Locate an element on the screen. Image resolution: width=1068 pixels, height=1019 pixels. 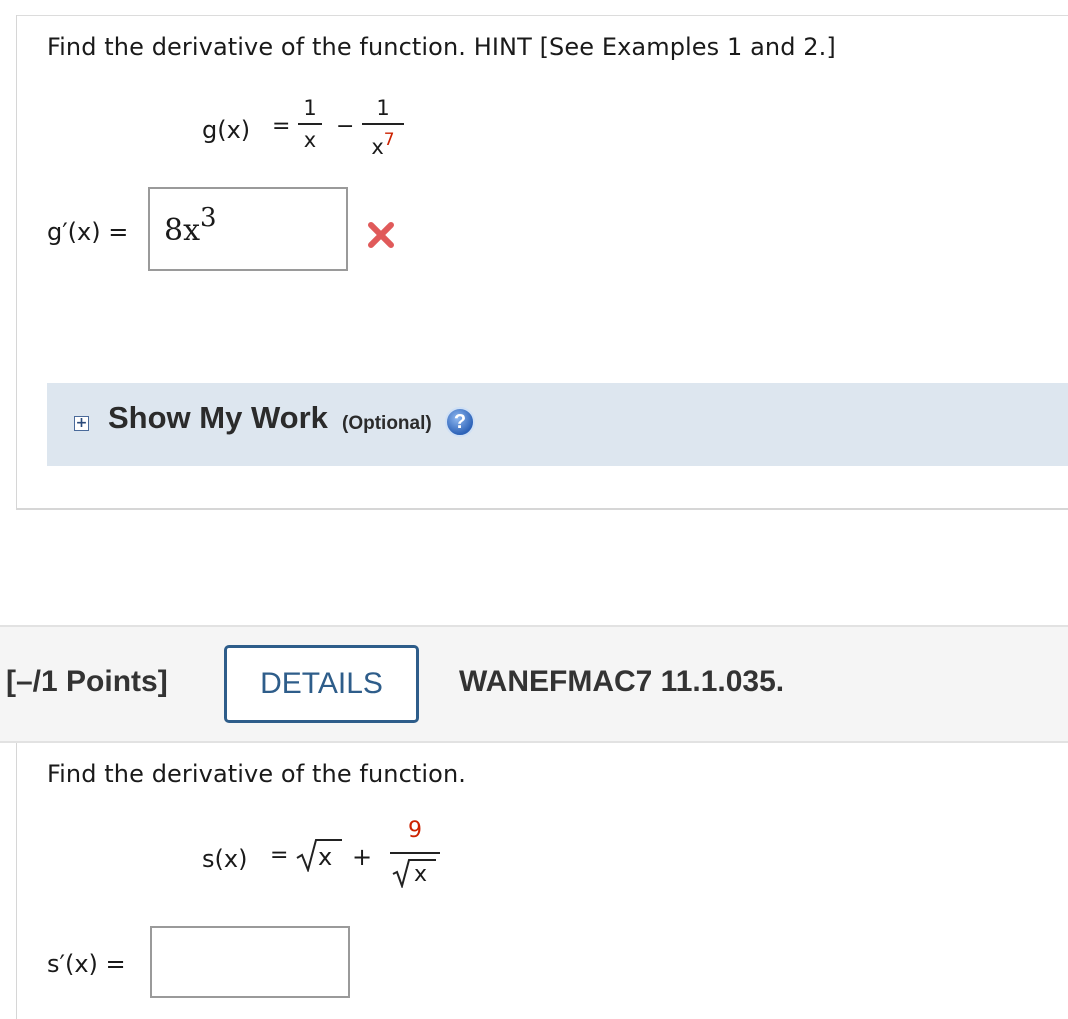
fraction-denominator-radicand: x is located at coordinates (421, 874).